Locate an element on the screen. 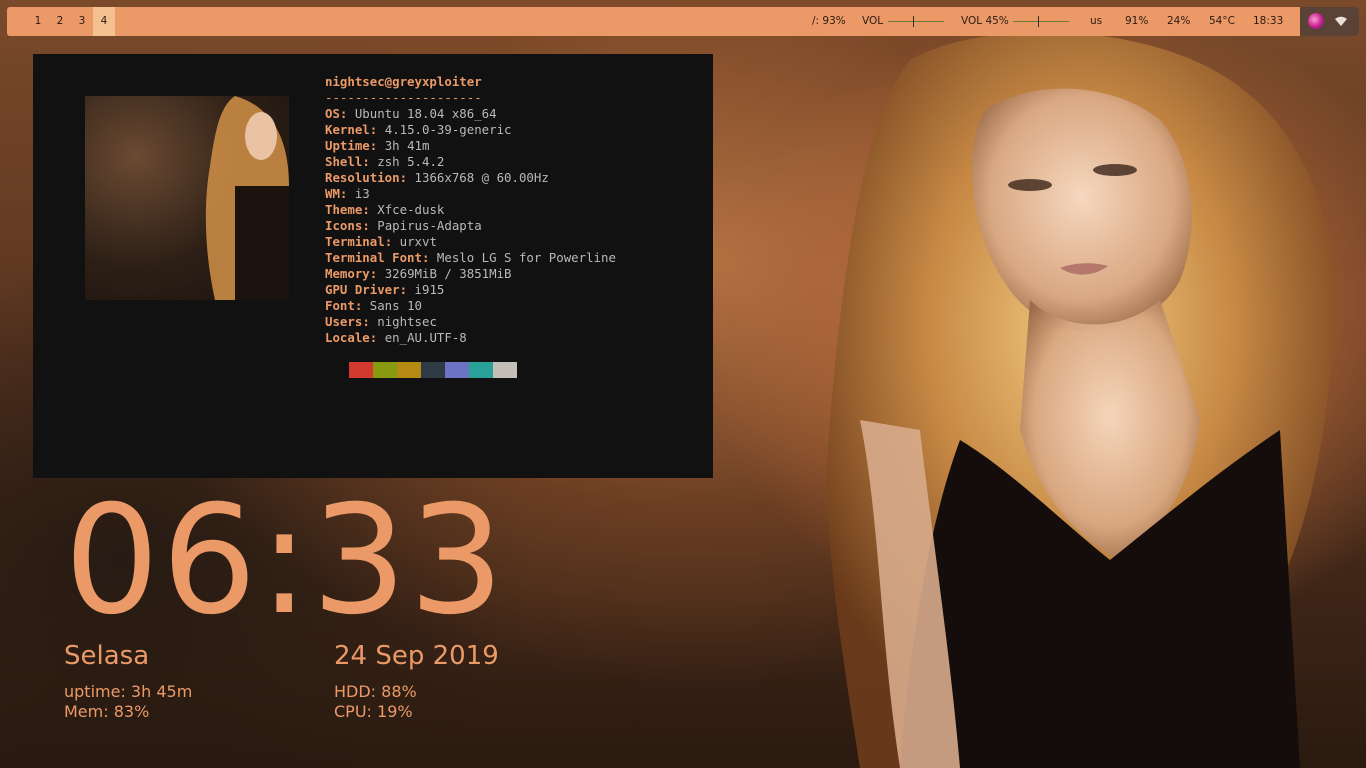  color-palette is located at coordinates (433, 370).